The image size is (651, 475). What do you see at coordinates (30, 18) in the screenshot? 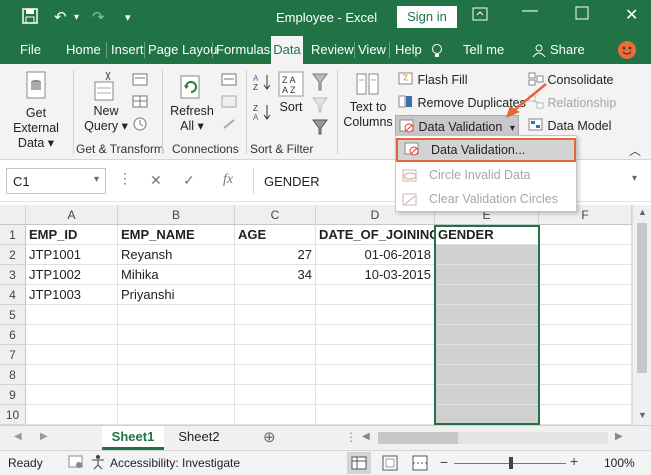
I see `save-icon` at bounding box center [30, 18].